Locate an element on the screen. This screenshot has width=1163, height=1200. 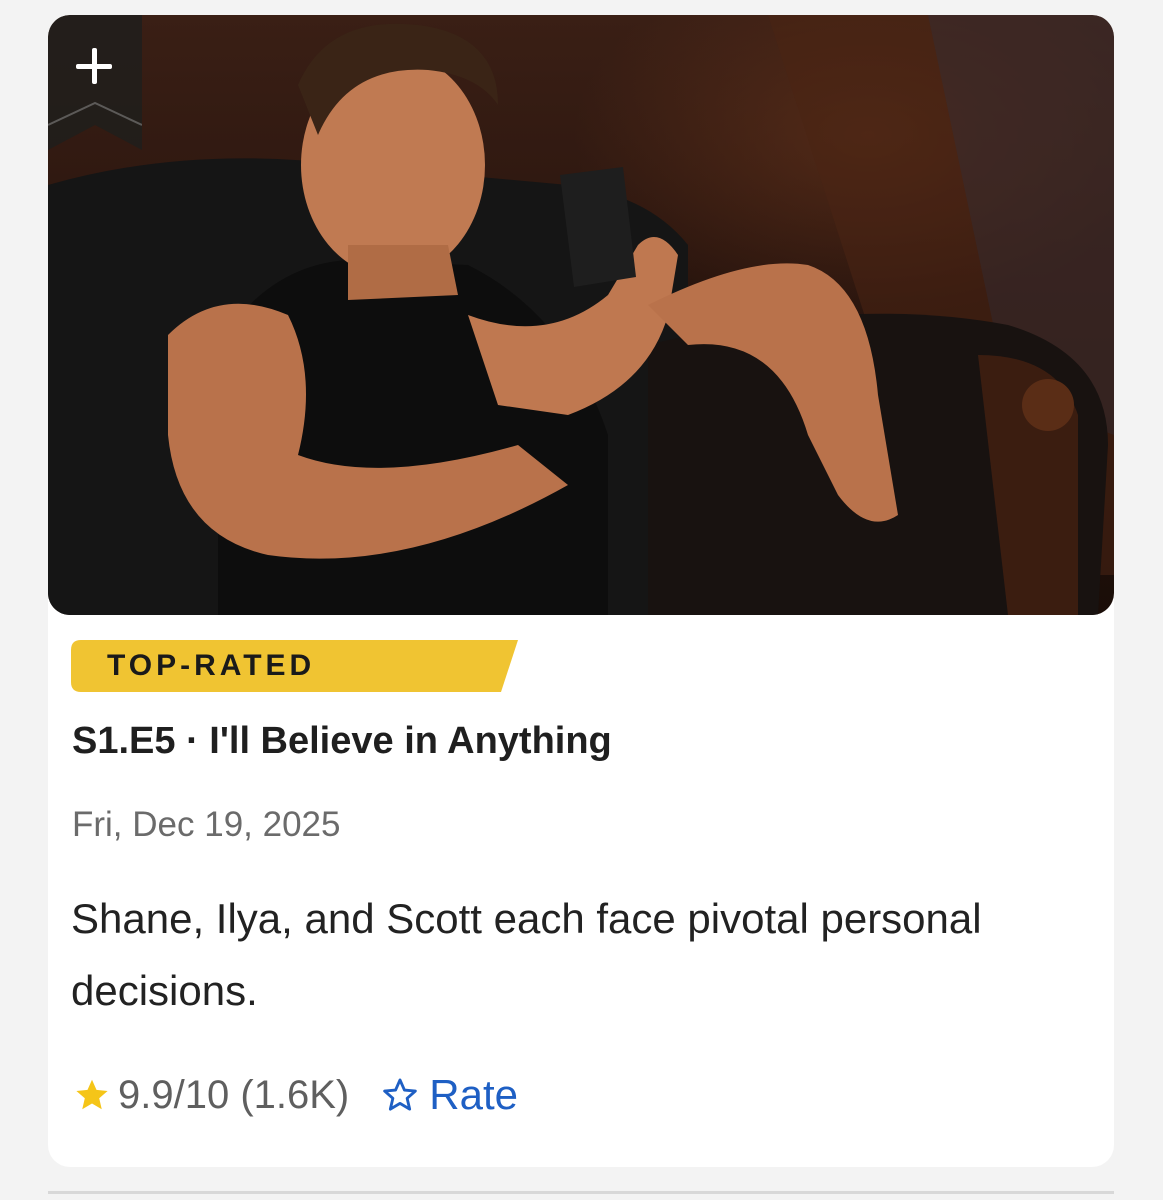
divider is located at coordinates (581, 1192).